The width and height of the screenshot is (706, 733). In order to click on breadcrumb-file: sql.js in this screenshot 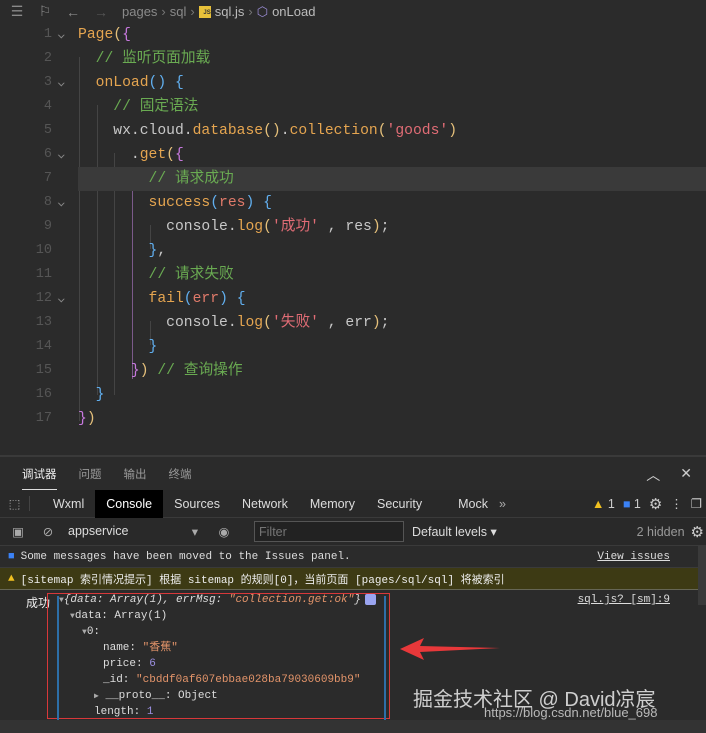, I will do `click(230, 11)`.